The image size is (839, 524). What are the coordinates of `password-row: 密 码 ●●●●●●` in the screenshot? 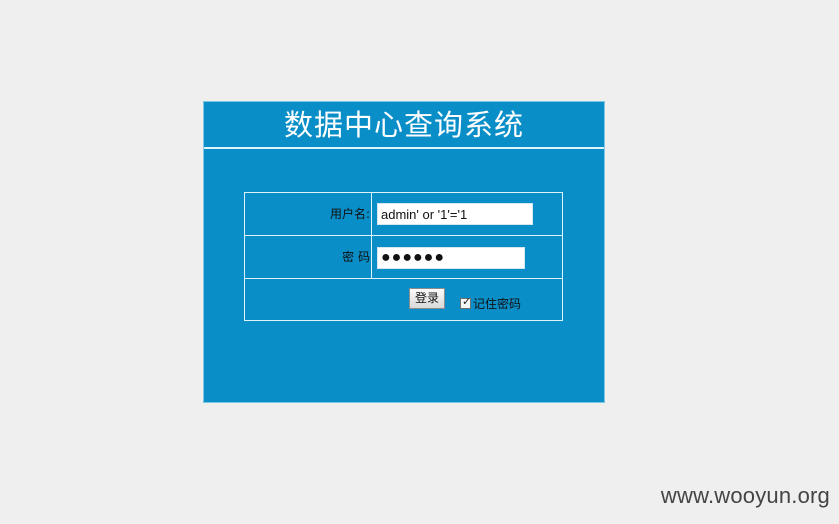 It's located at (403, 257).